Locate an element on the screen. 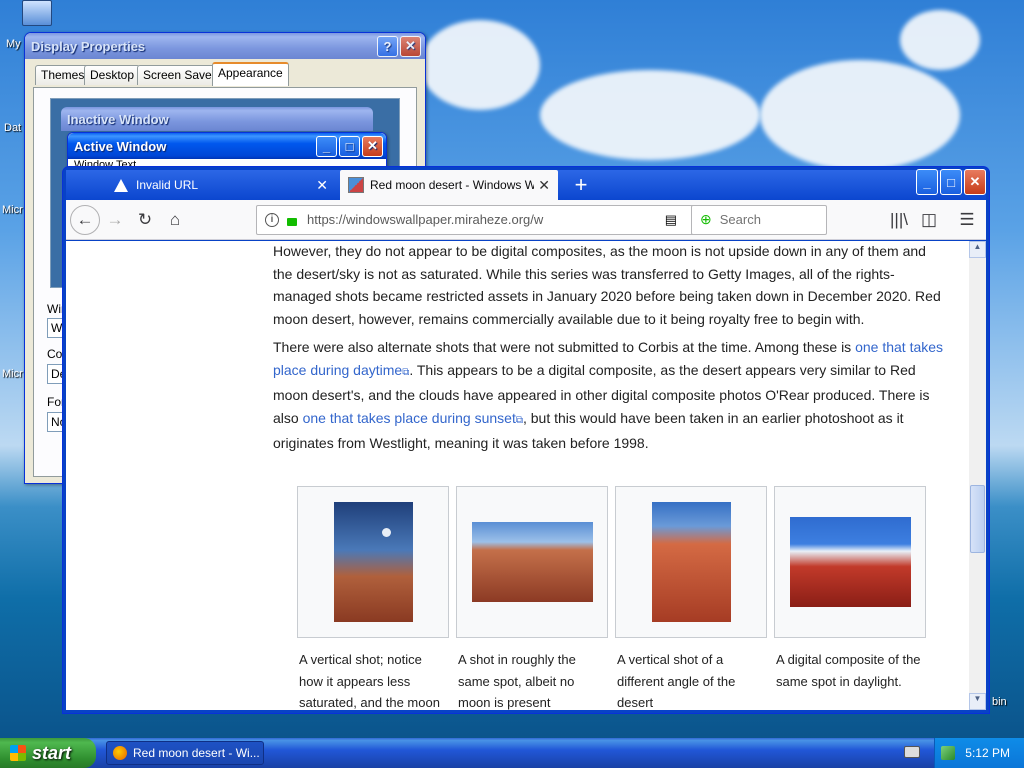  taskbar: start Red moon desert - Wi... 5:12 PM is located at coordinates (512, 753).